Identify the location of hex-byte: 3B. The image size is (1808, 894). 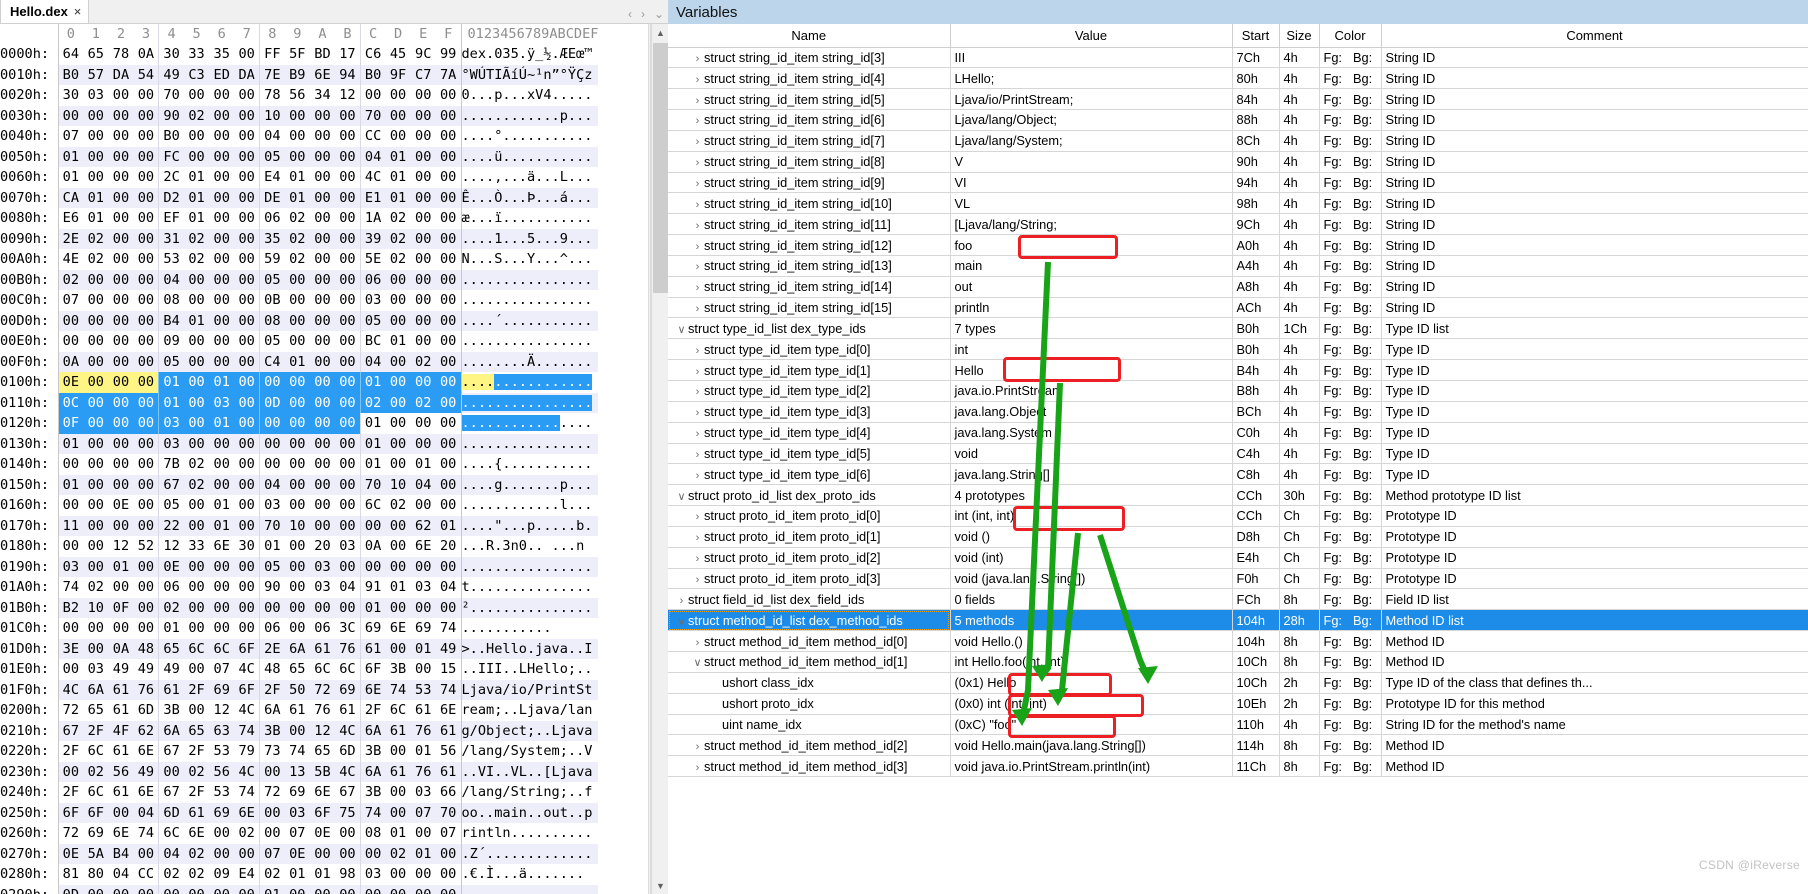
(397, 669).